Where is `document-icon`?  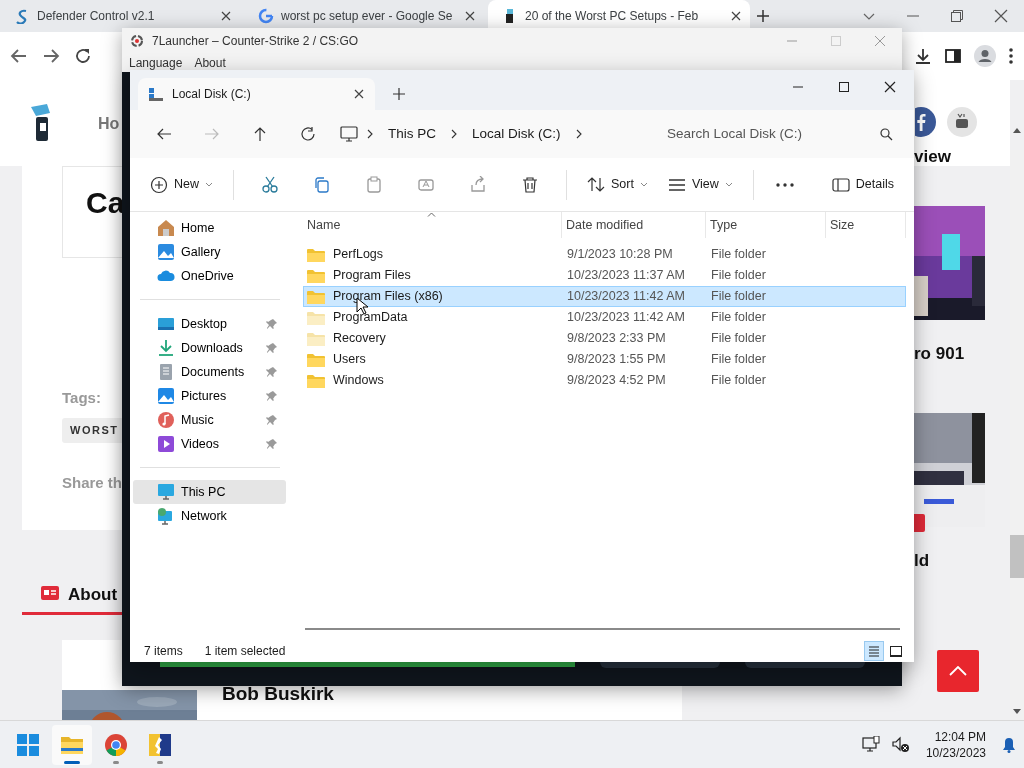 document-icon is located at coordinates (166, 372).